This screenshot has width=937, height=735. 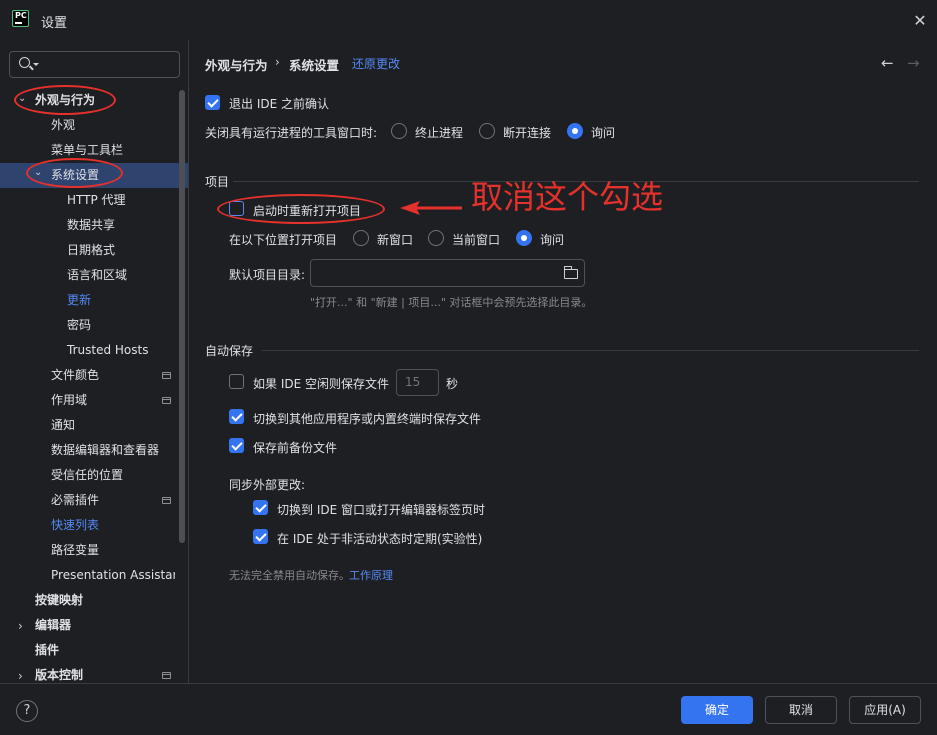 What do you see at coordinates (107, 350) in the screenshot?
I see `tree-item-trusted-hosts: Trusted Hosts` at bounding box center [107, 350].